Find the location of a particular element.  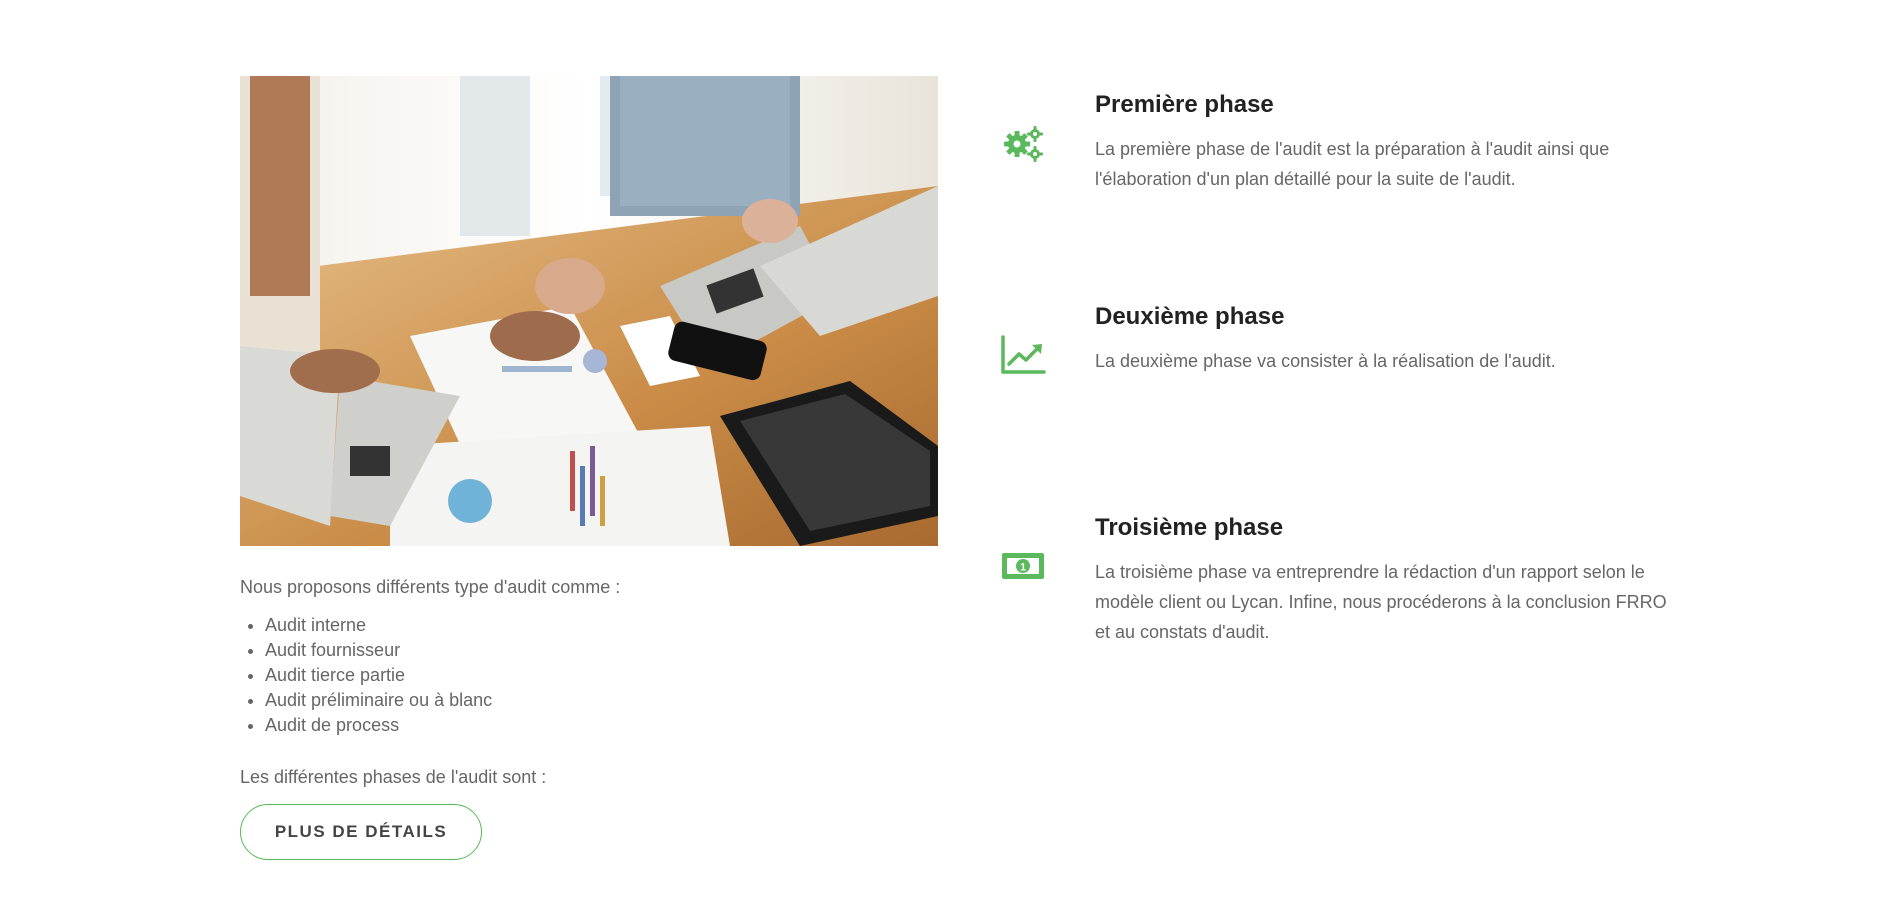

phases-intro: Les différentes phases de l'audit sont : is located at coordinates (393, 777).